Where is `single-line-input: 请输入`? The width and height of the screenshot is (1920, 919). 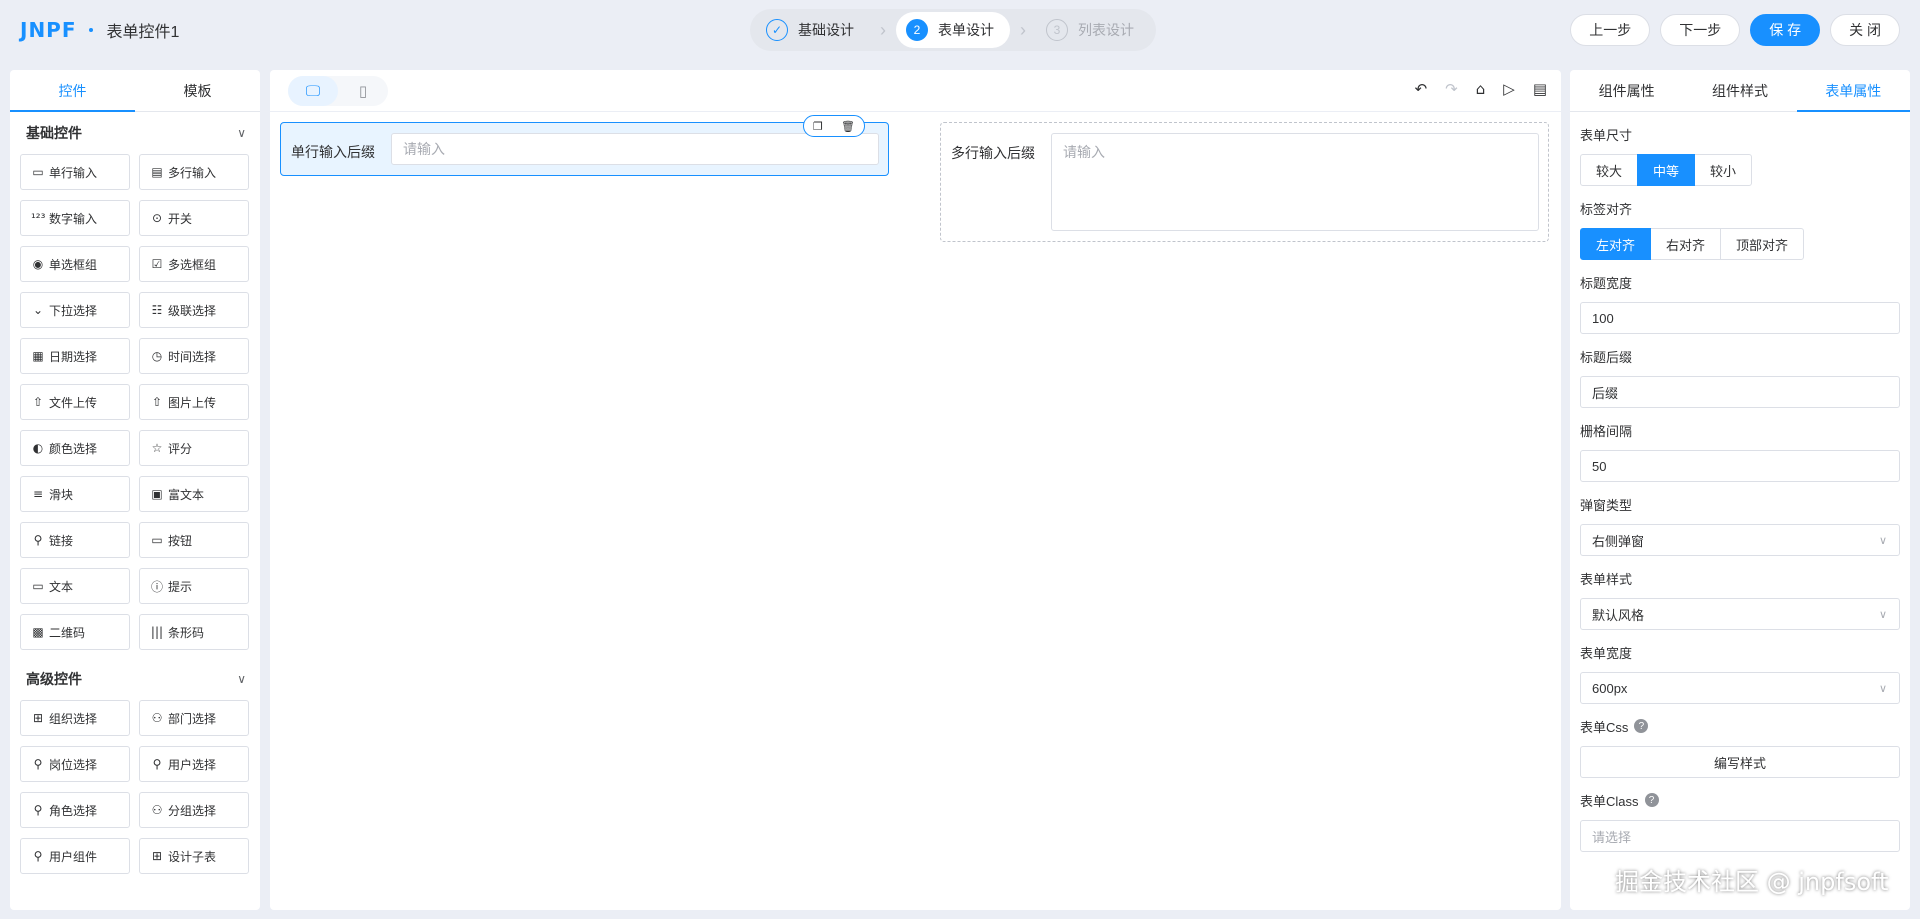 single-line-input: 请输入 is located at coordinates (635, 149).